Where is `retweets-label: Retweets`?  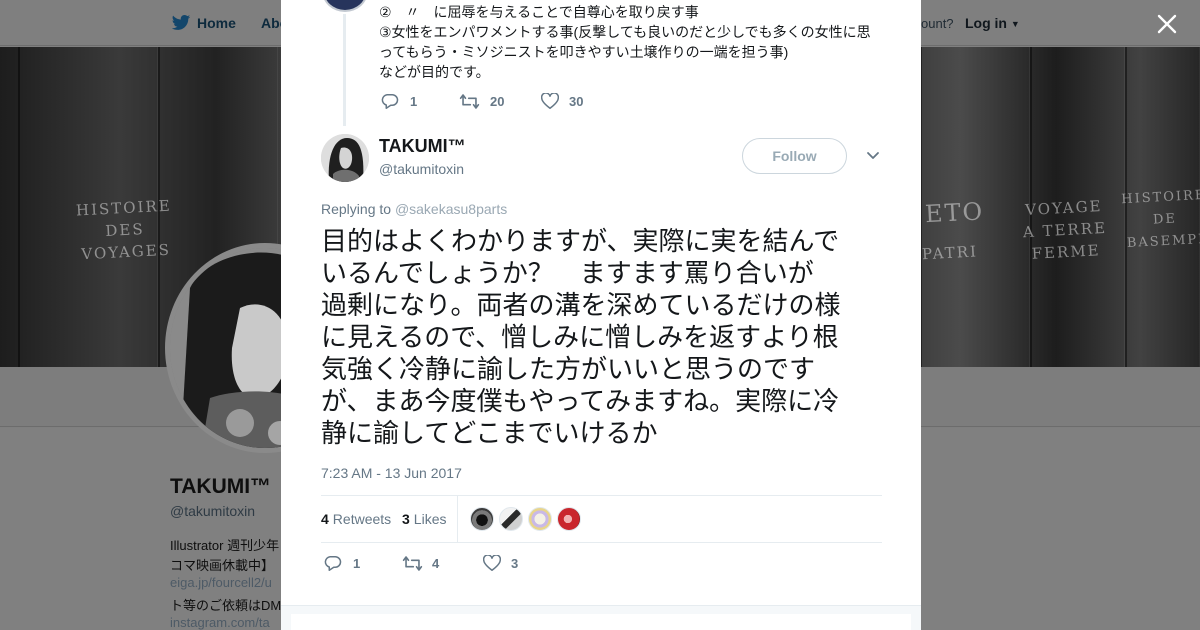
retweets-label: Retweets is located at coordinates (362, 519).